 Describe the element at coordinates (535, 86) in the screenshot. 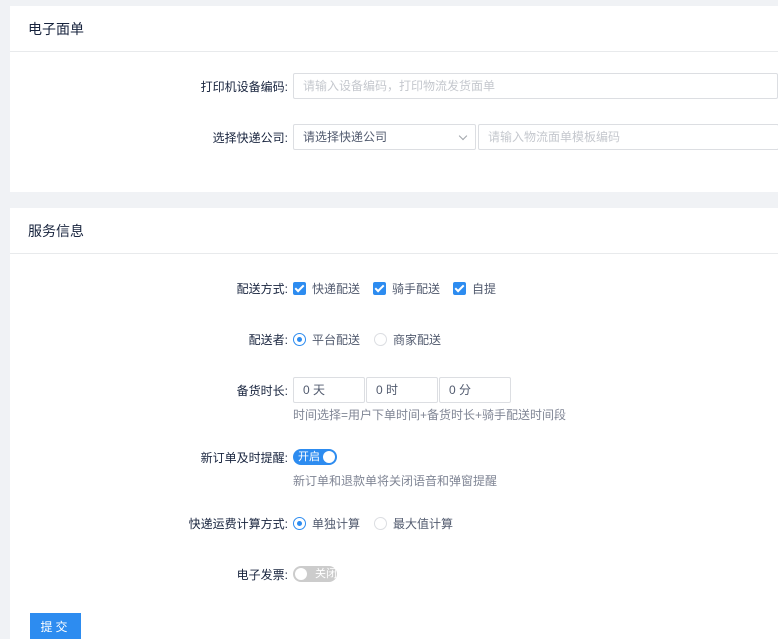

I see `printer-code-input: 请输入设备编码，打印物流发货面单` at that location.